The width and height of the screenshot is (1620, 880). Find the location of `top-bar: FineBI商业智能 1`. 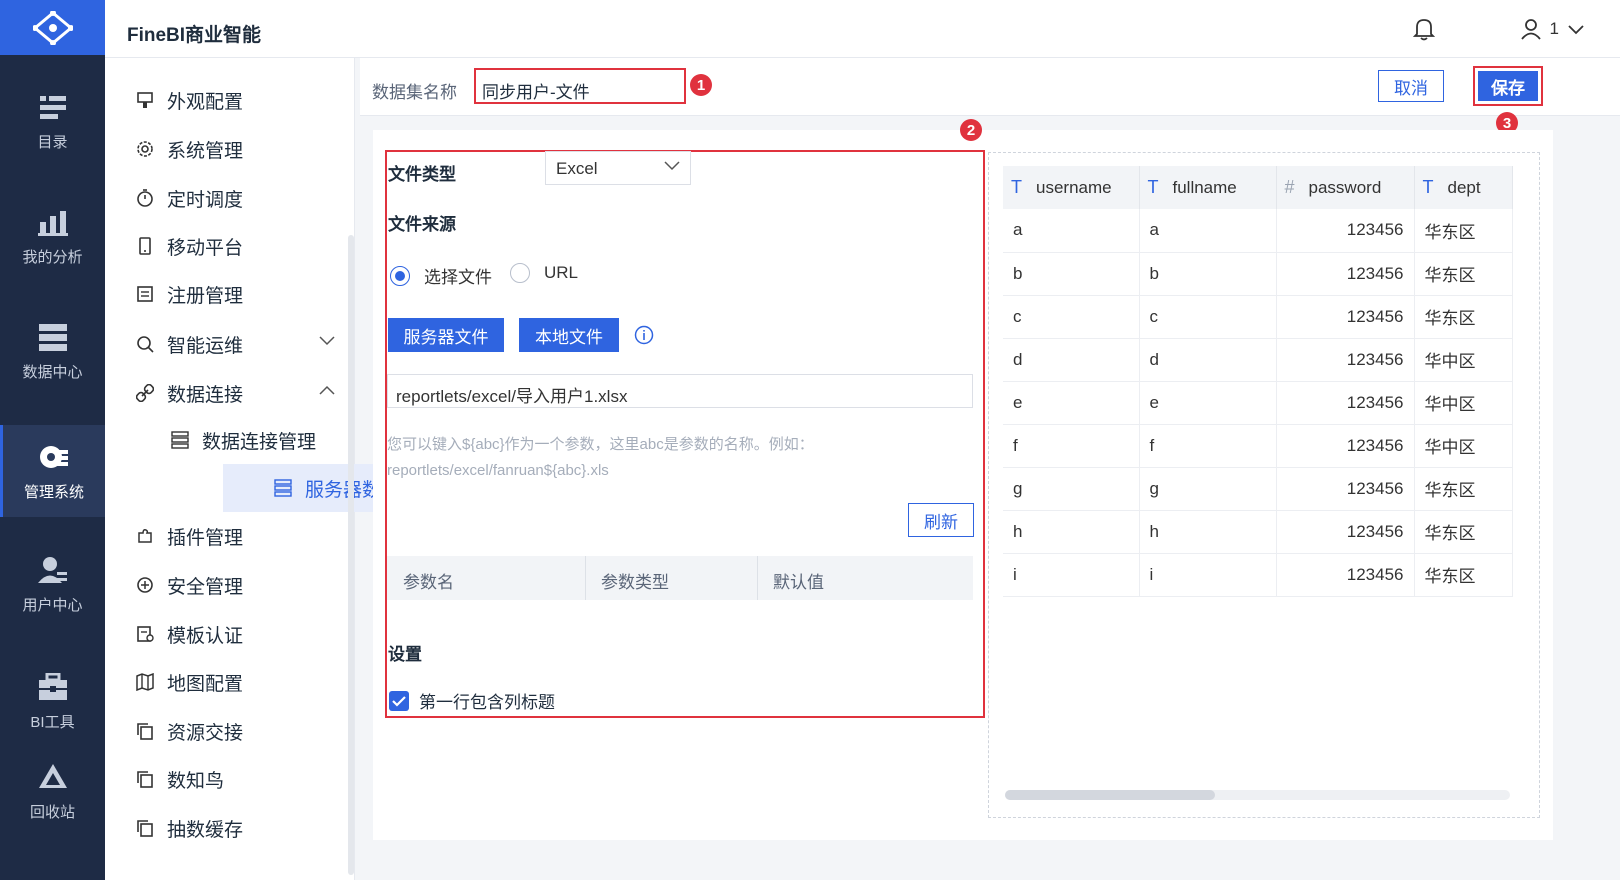

top-bar: FineBI商业智能 1 is located at coordinates (862, 29).